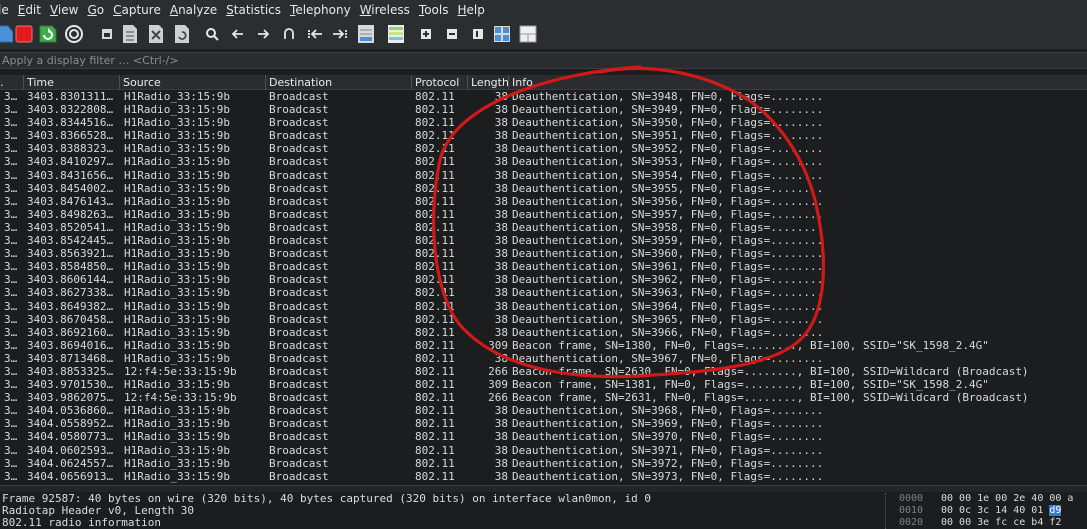 The image size is (1087, 529). I want to click on bytes-hex: 00 0c 3c 14 40 01 d9, so click(1001, 511).